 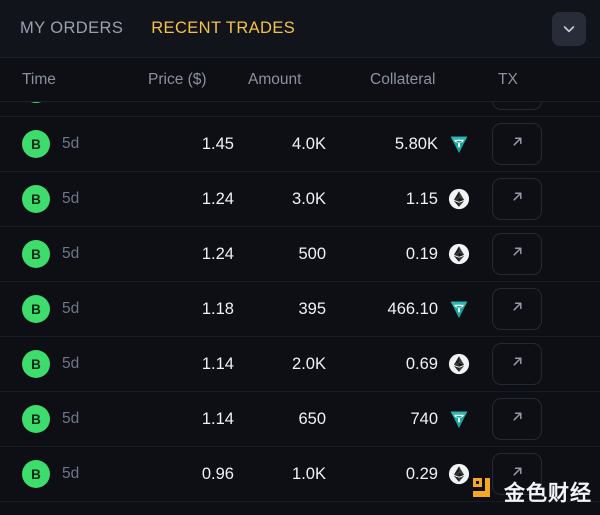 I want to click on table-row: B 5d 0.96 1.0K 0.29, so click(x=300, y=474).